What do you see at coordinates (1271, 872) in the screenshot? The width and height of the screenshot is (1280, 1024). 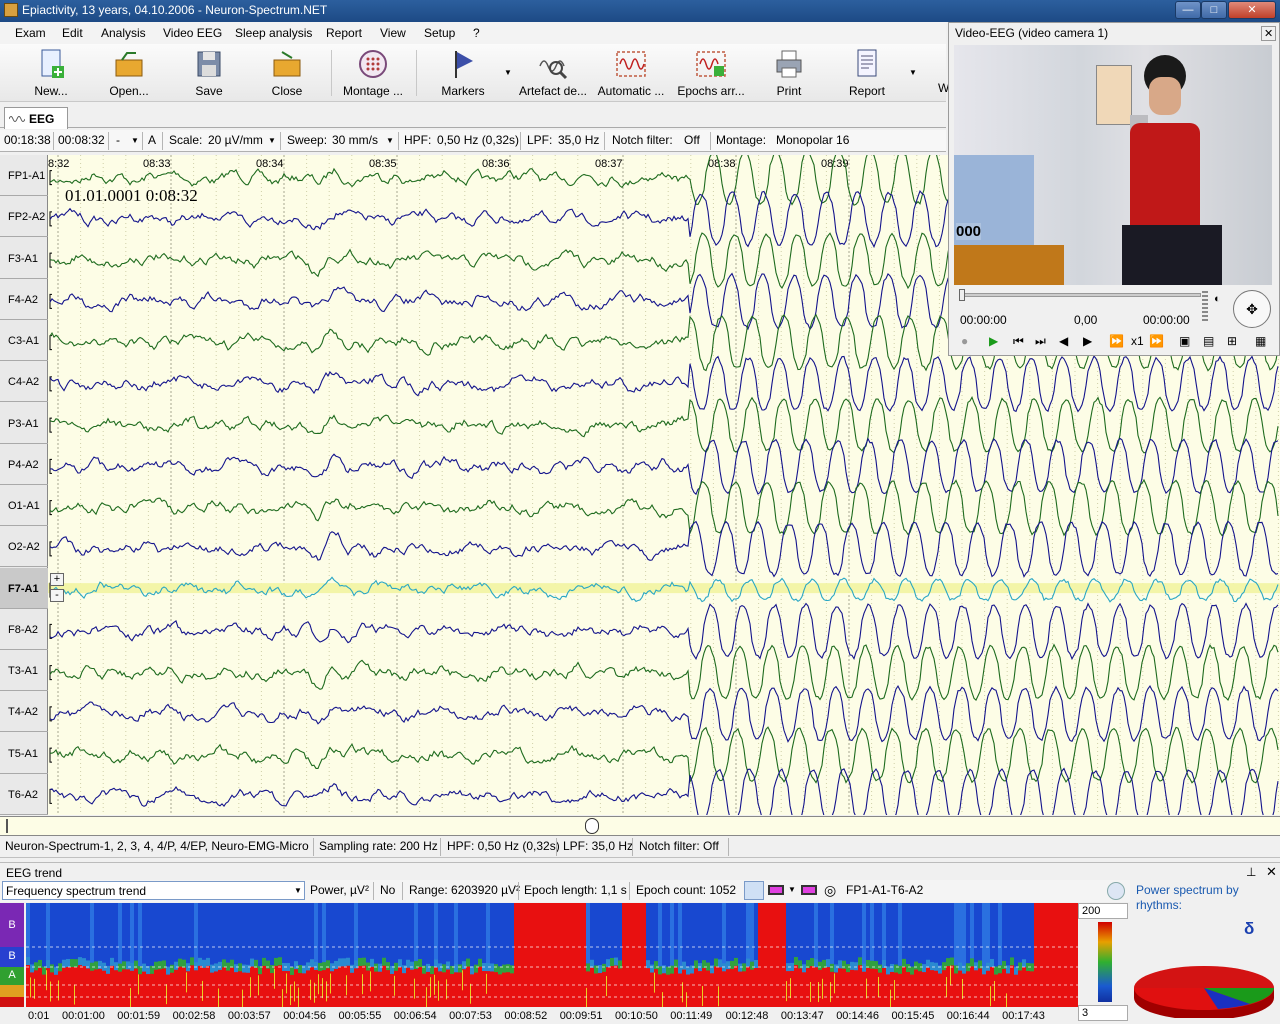 I see `close-trend-icon: ✕` at bounding box center [1271, 872].